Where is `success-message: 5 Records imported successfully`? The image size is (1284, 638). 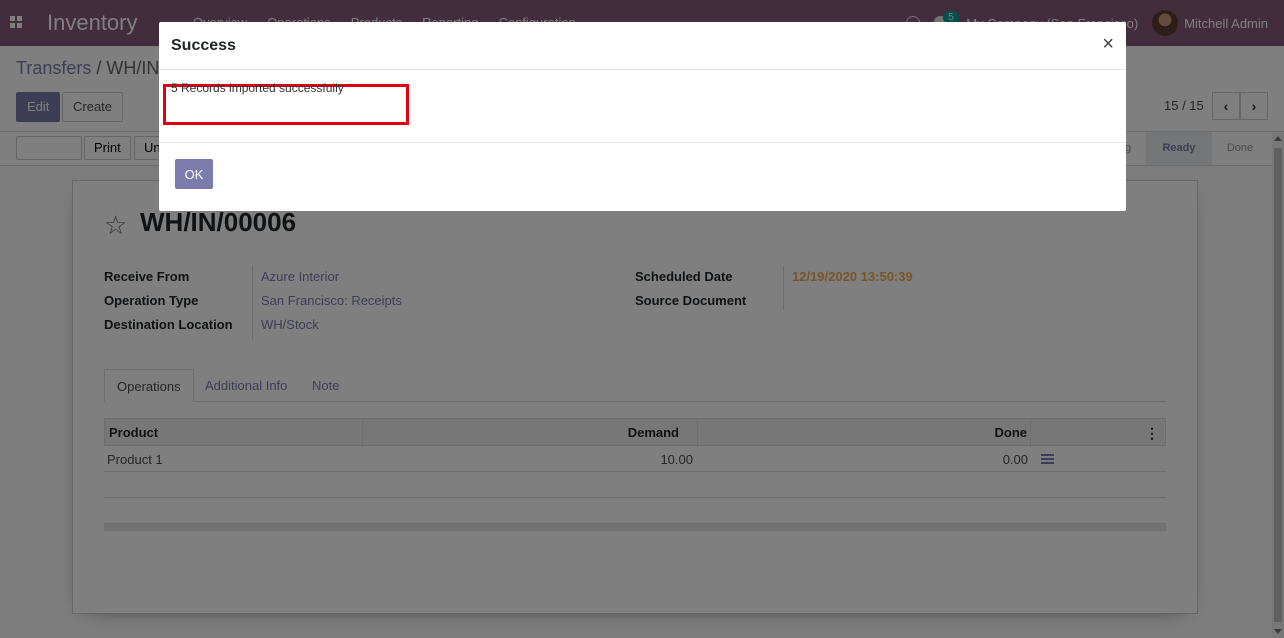
success-message: 5 Records imported successfully is located at coordinates (257, 88).